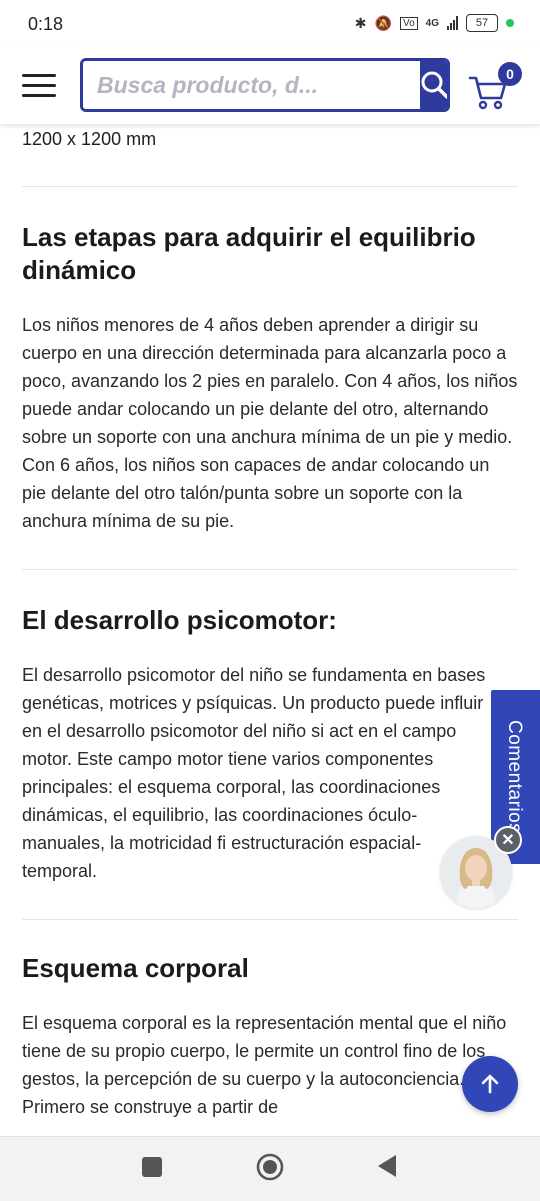  I want to click on menu-icon, so click(39, 86).